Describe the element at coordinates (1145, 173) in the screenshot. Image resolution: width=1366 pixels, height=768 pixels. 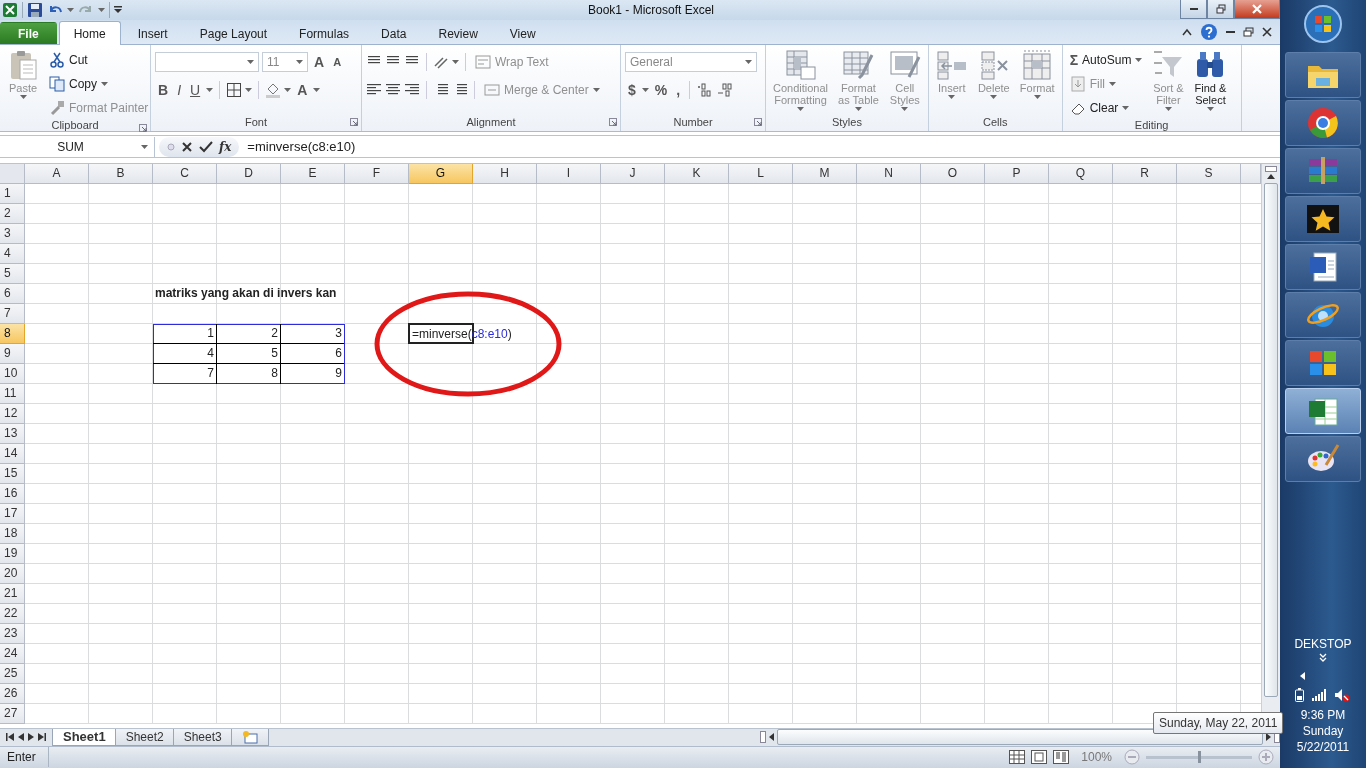
I see `column-header: R` at that location.